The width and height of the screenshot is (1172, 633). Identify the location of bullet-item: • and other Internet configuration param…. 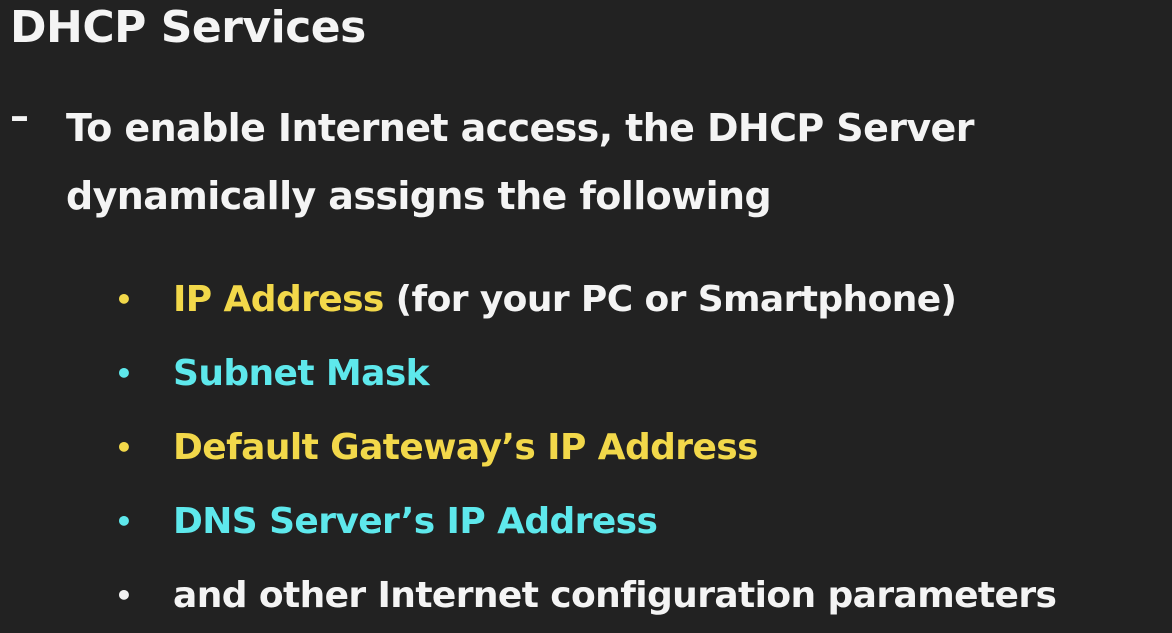
(586, 595).